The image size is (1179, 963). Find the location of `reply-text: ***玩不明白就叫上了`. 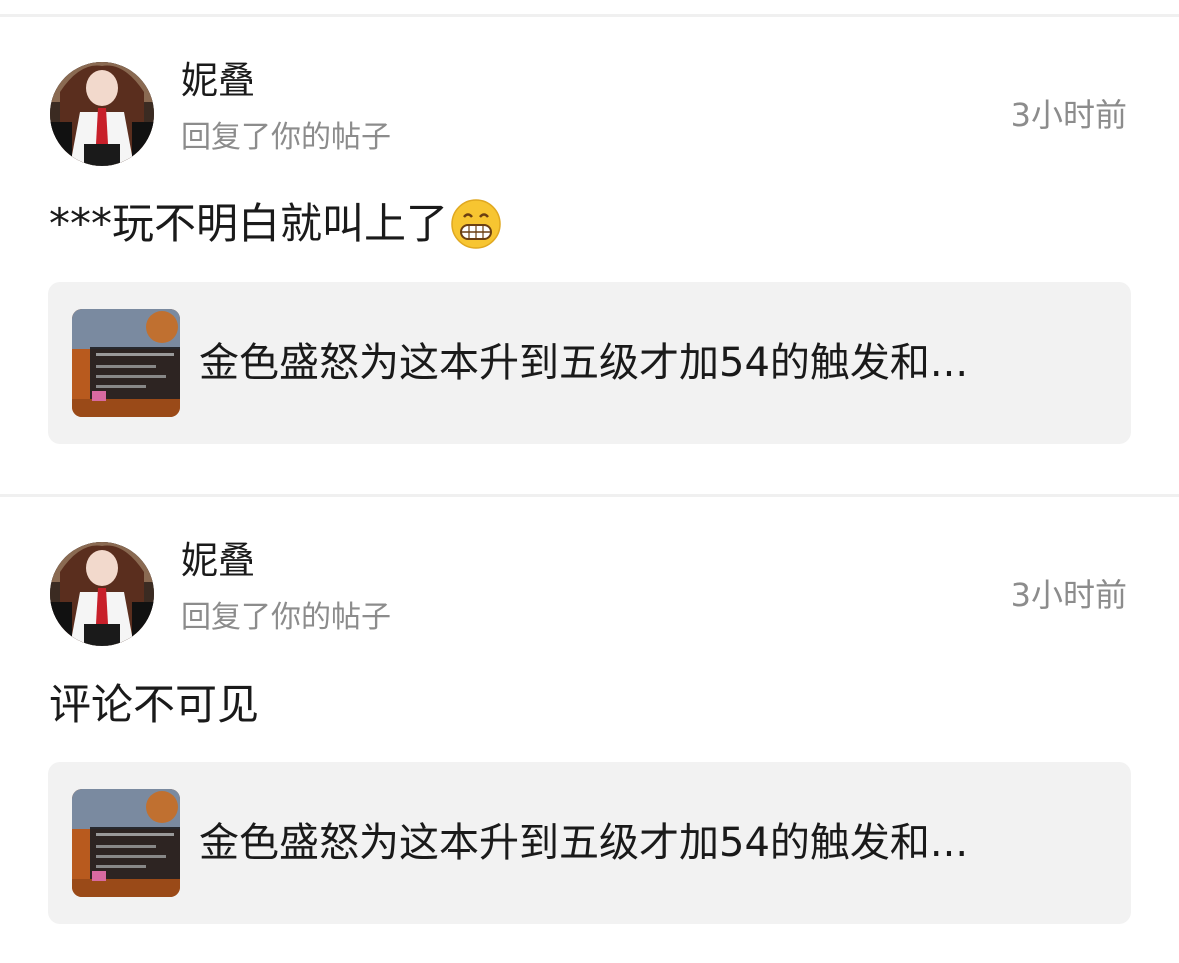

reply-text: ***玩不明白就叫上了 is located at coordinates (249, 223).